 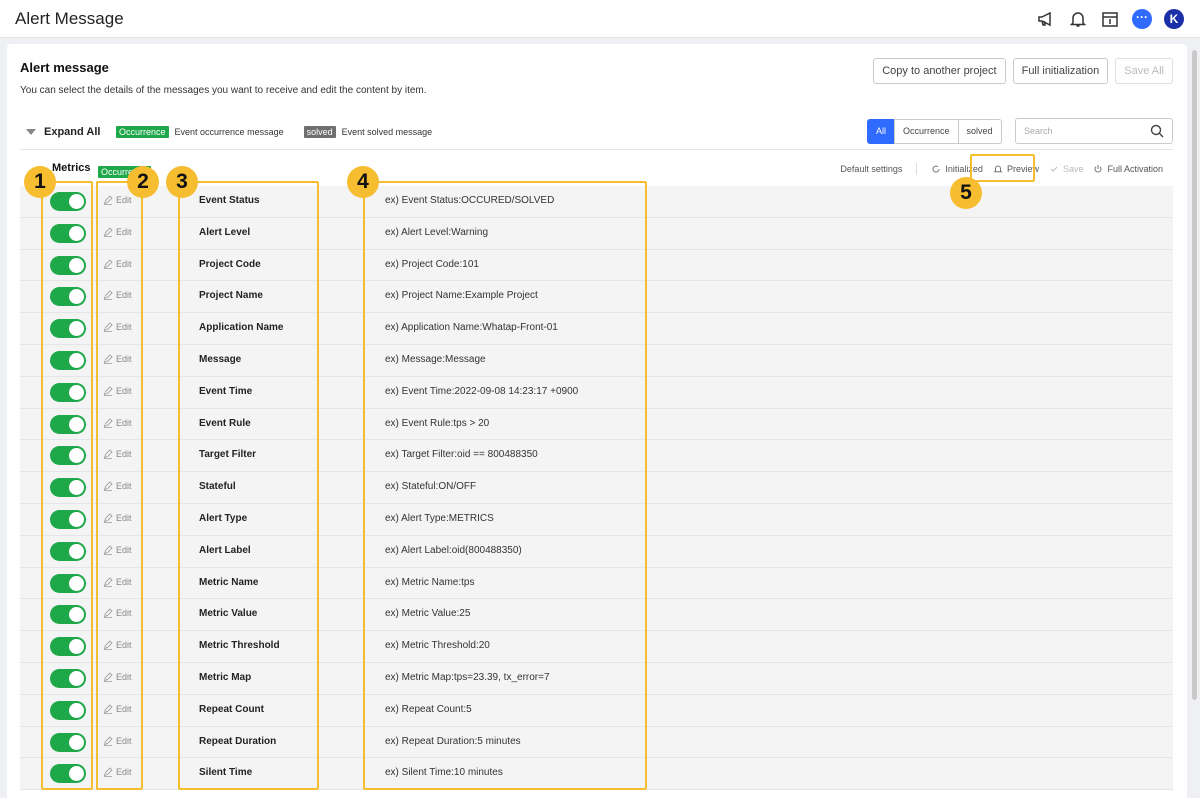 I want to click on expand-all-label: Expand All, so click(x=72, y=132).